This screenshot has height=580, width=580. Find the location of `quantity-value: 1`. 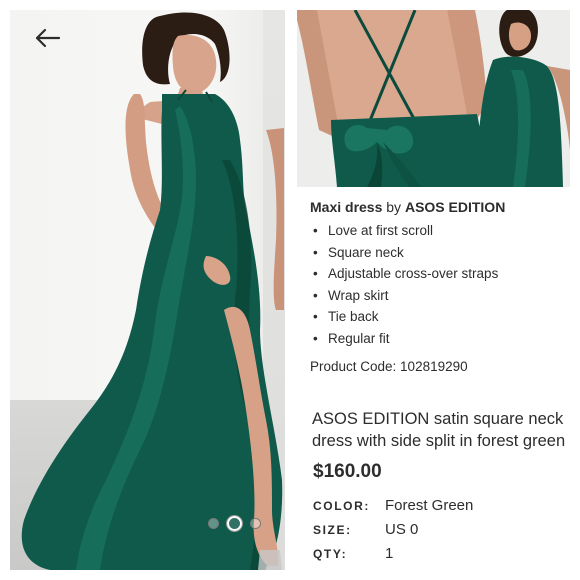

quantity-value: 1 is located at coordinates (389, 553).